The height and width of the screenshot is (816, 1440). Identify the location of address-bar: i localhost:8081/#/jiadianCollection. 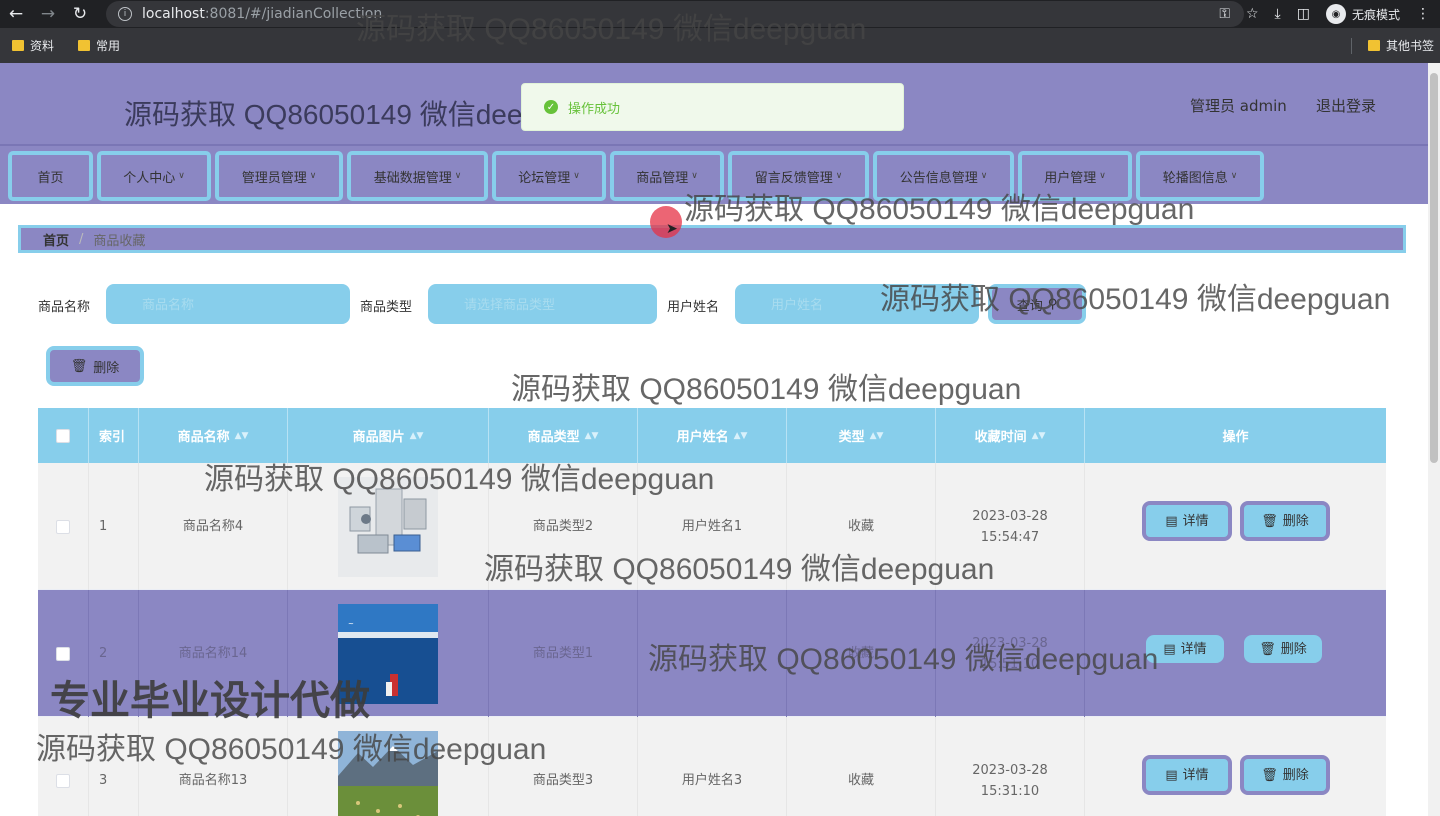
(675, 14).